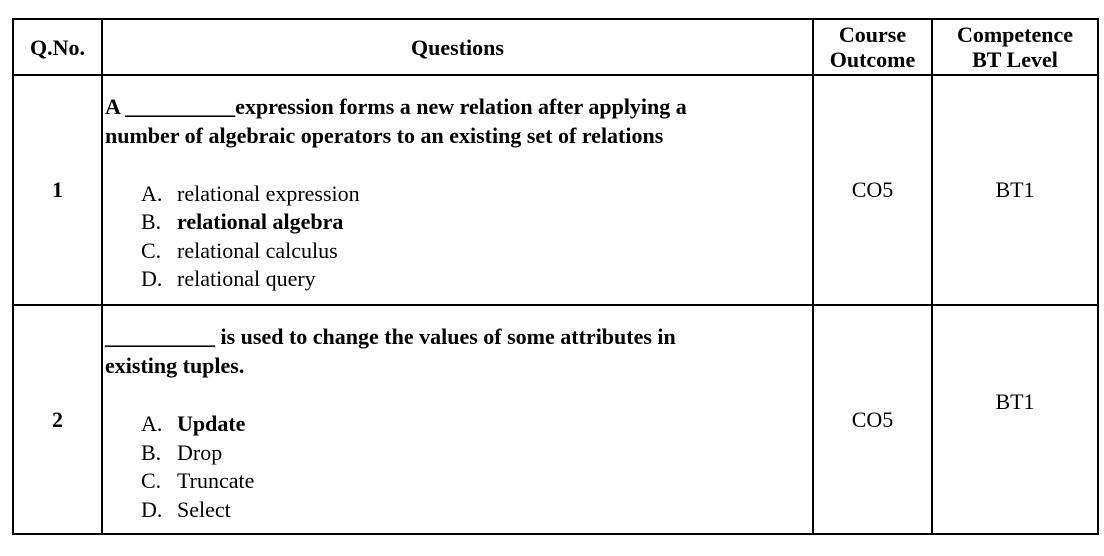  Describe the element at coordinates (246, 278) in the screenshot. I see `option-text: relational query` at that location.